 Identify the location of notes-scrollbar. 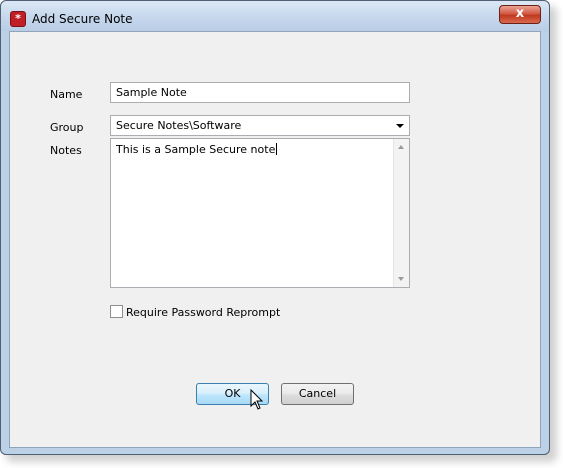
(401, 213).